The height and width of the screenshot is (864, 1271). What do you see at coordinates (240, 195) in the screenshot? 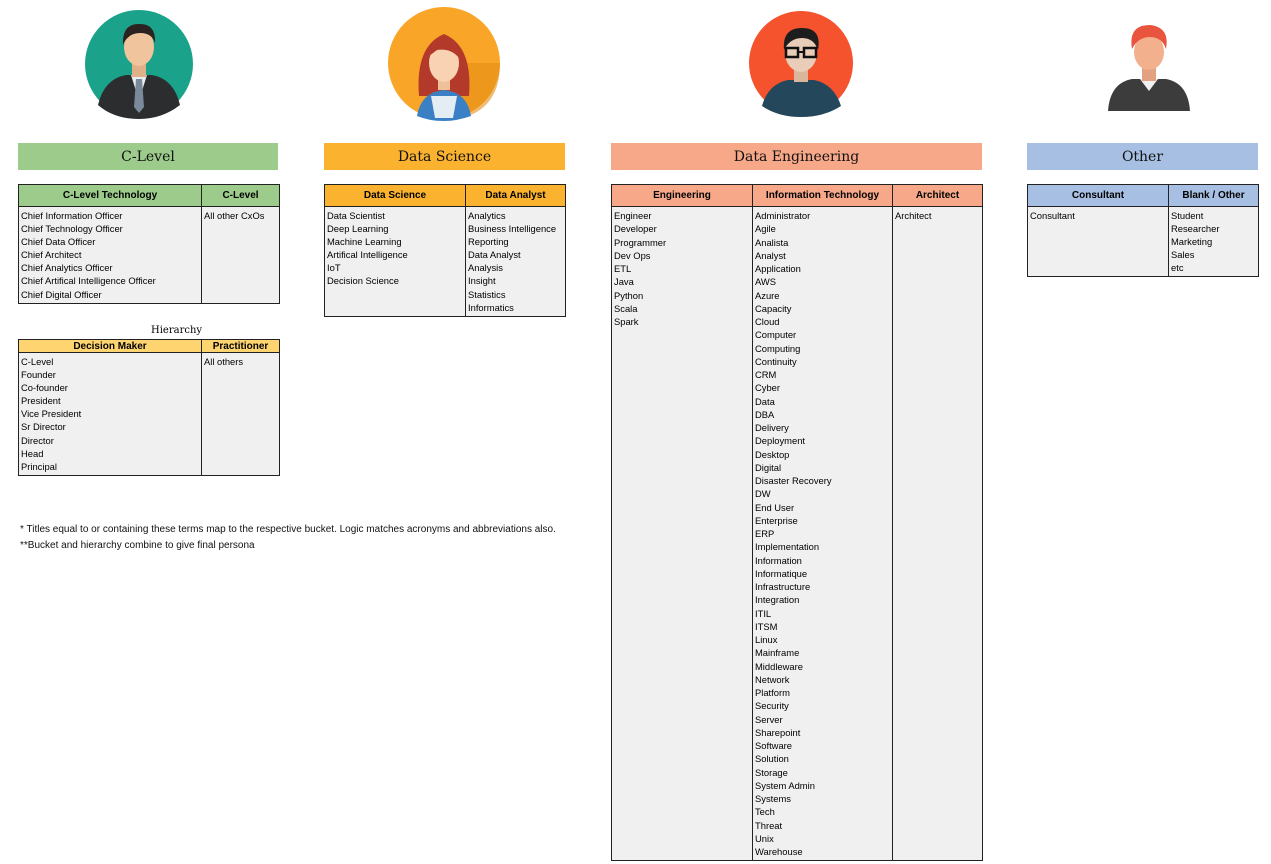
I see `column-header: C-Level` at bounding box center [240, 195].